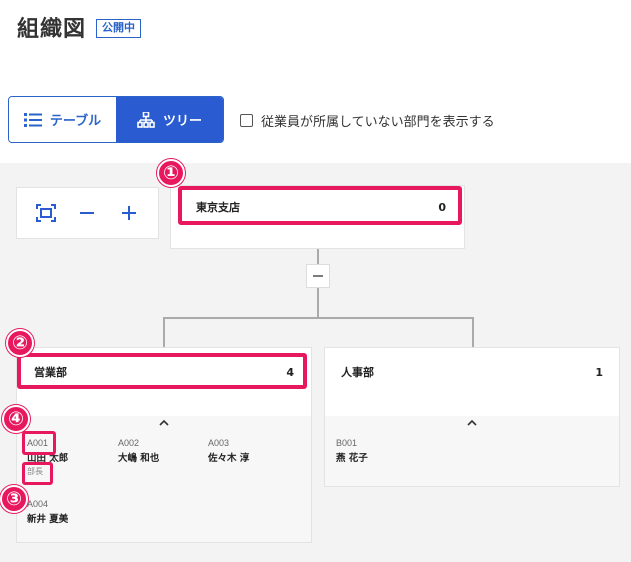 The width and height of the screenshot is (631, 562). I want to click on root-node-count: 0, so click(442, 207).